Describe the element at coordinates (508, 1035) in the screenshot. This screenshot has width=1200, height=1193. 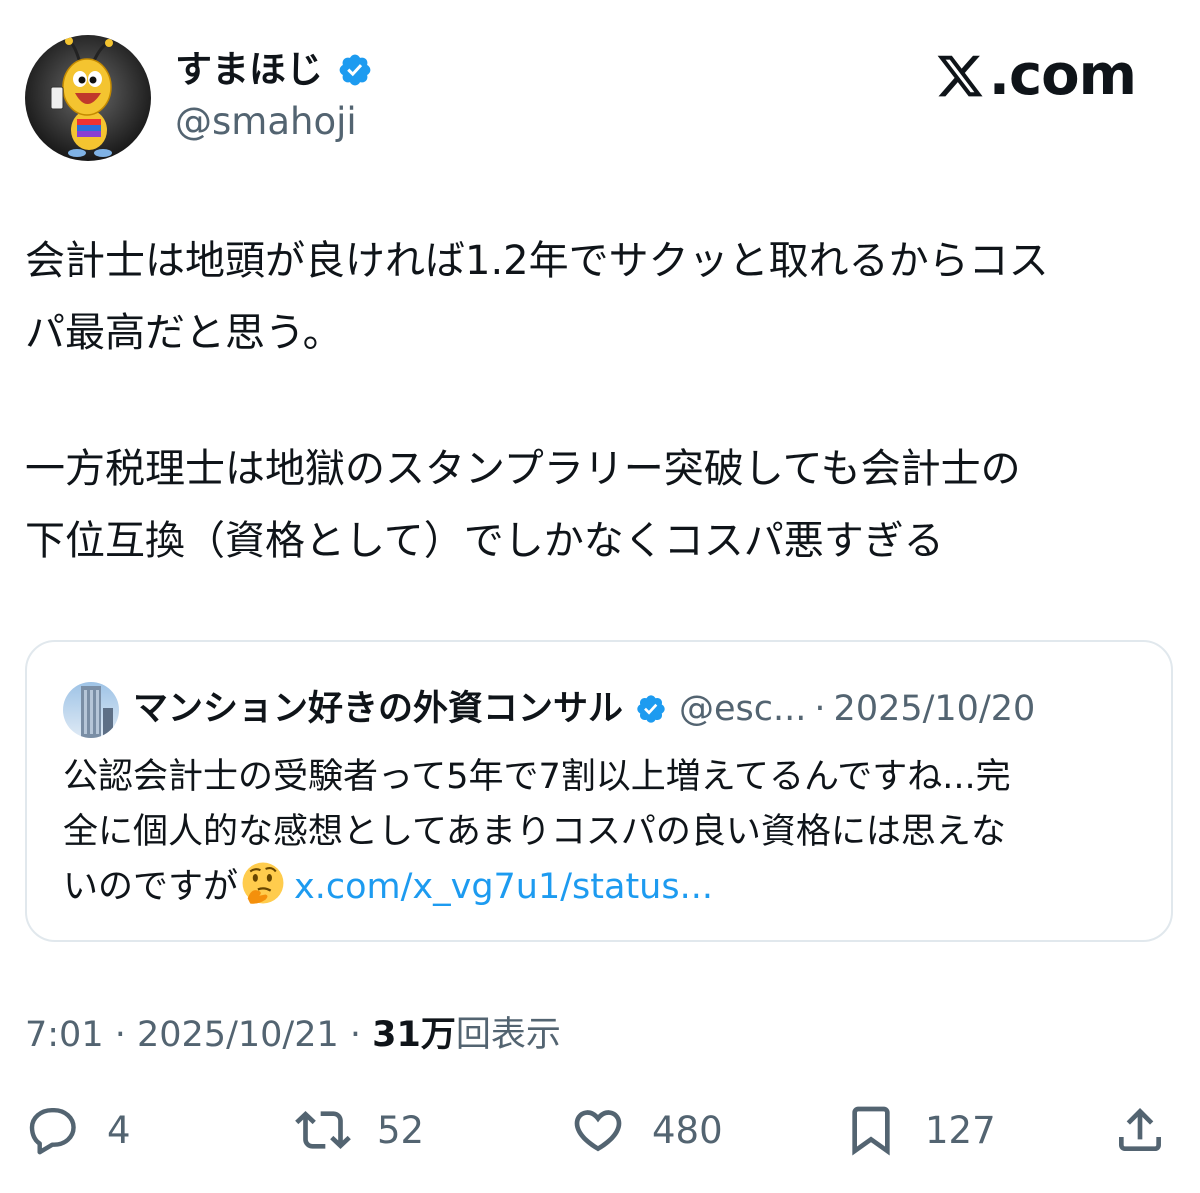
I see `views-label: 回表示` at that location.